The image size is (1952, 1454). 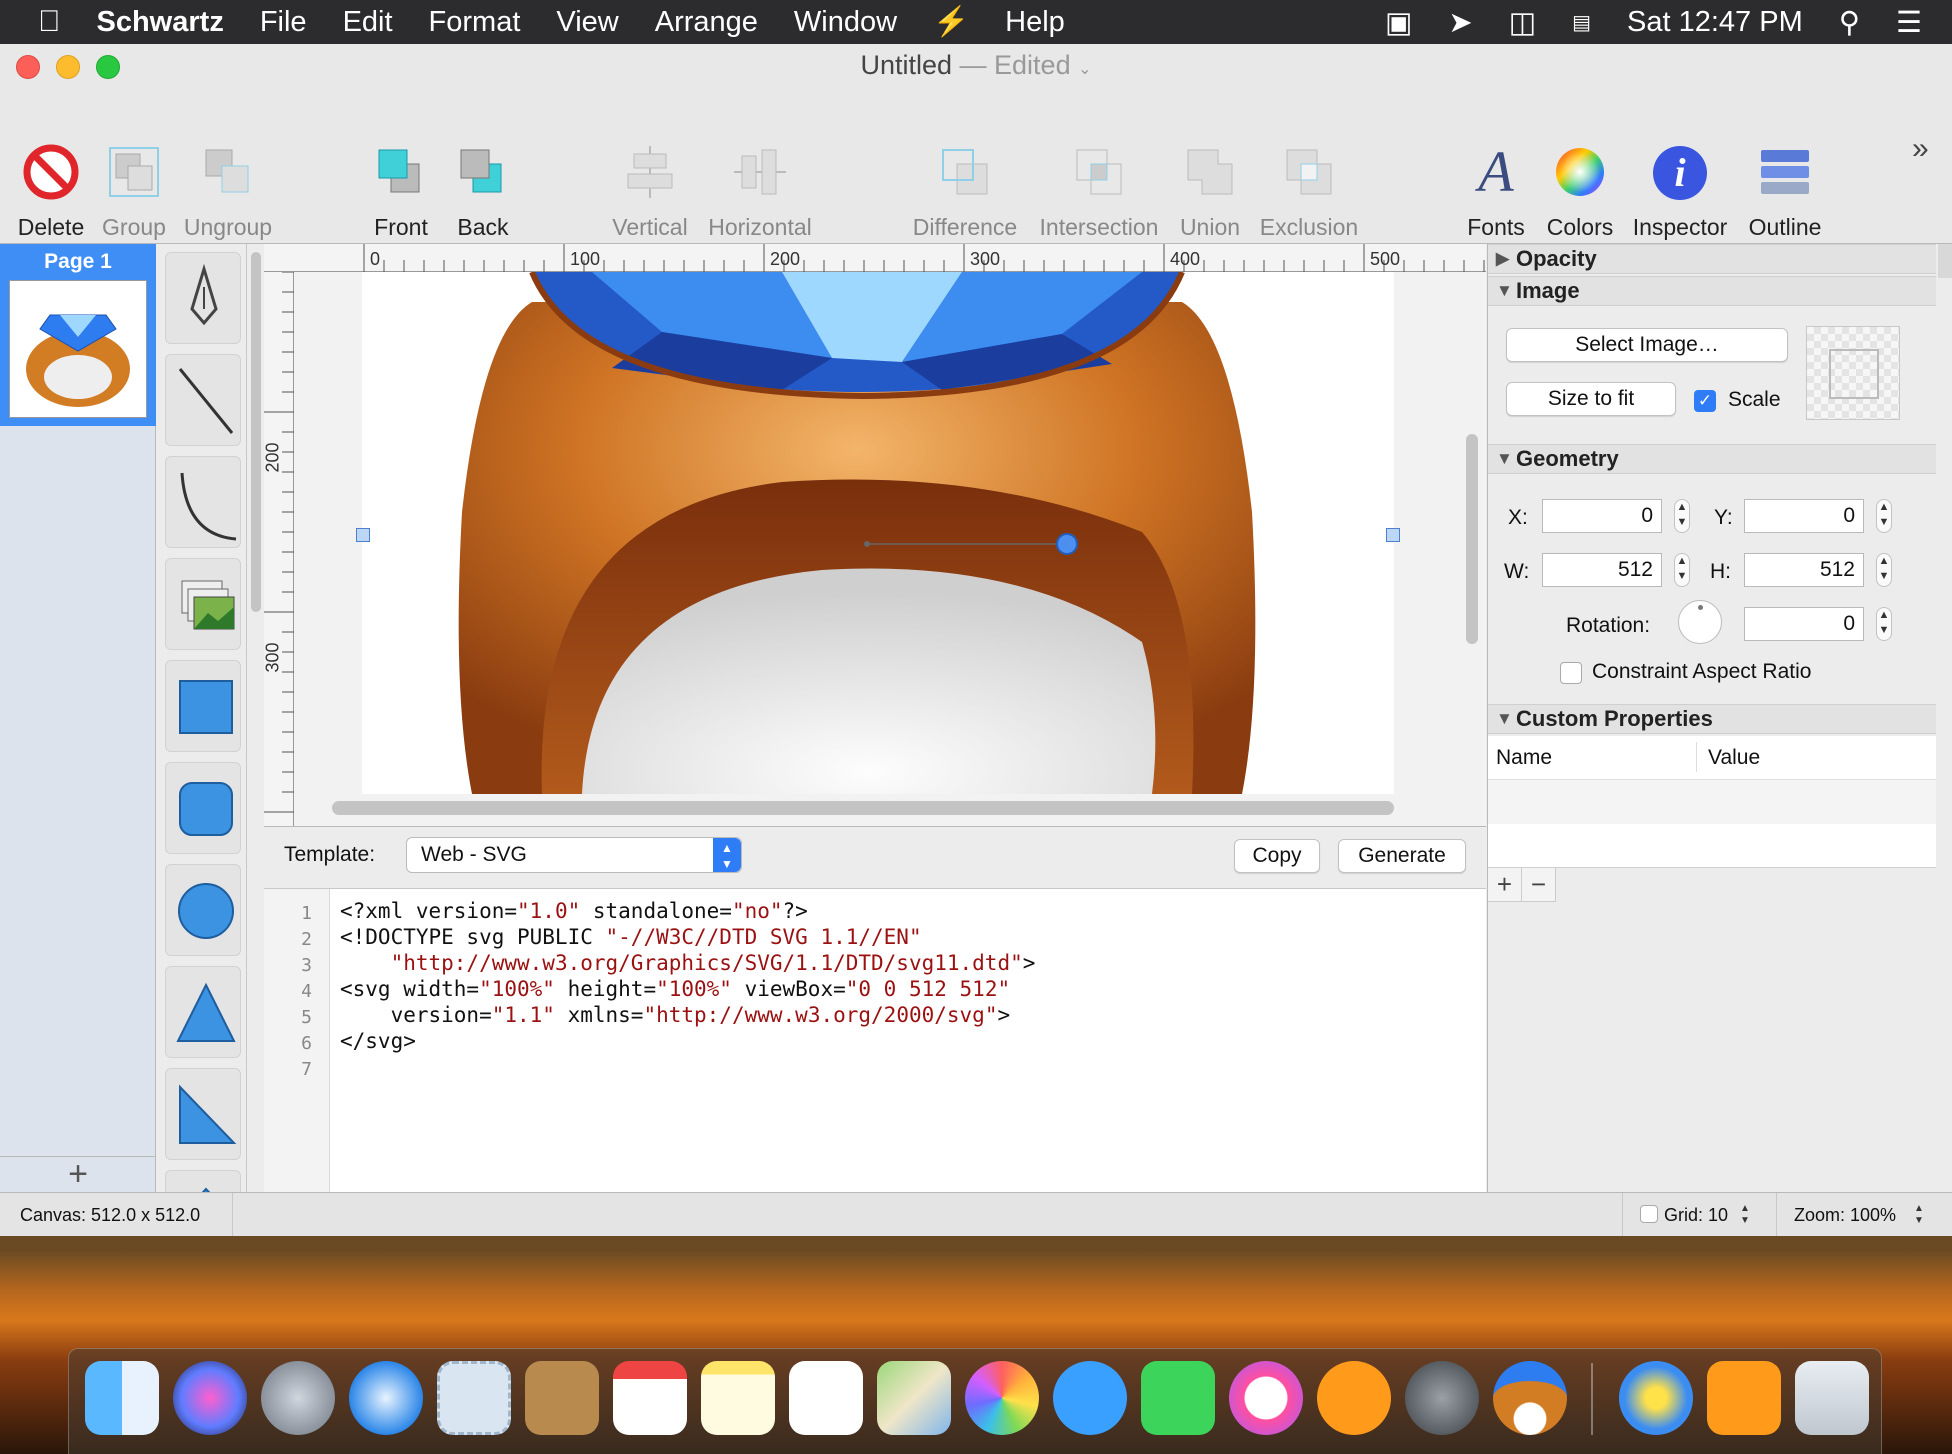 What do you see at coordinates (1099, 167) in the screenshot?
I see `intersection-button: Intersection` at bounding box center [1099, 167].